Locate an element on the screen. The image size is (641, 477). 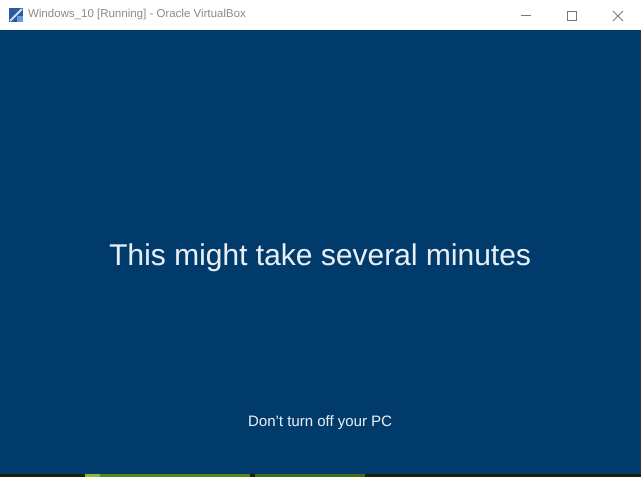
status-message: Don’t turn off your PC is located at coordinates (320, 422).